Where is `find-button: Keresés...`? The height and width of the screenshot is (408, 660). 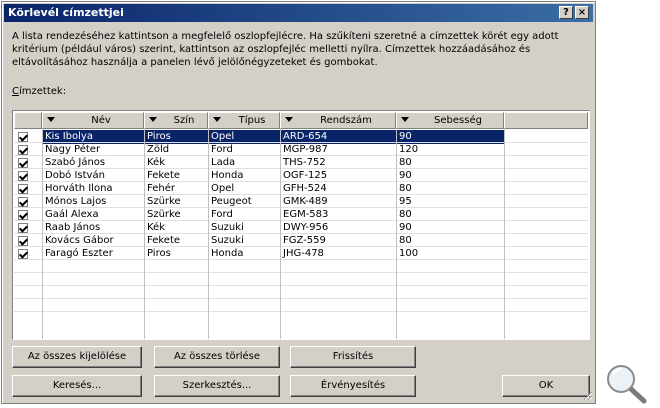
find-button: Keresés... is located at coordinates (77, 386).